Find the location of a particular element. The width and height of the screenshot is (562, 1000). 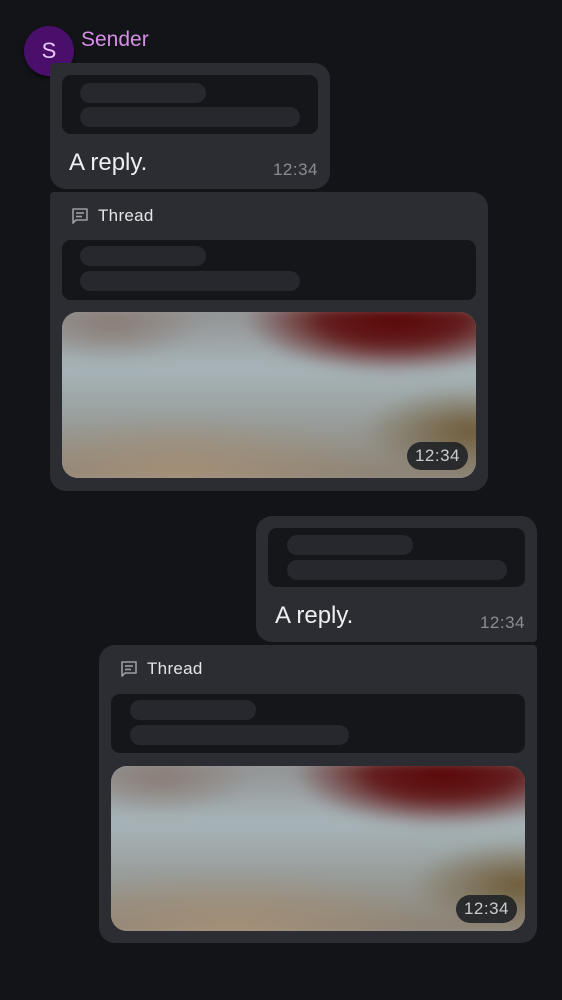

avatar-initial: S is located at coordinates (49, 50).